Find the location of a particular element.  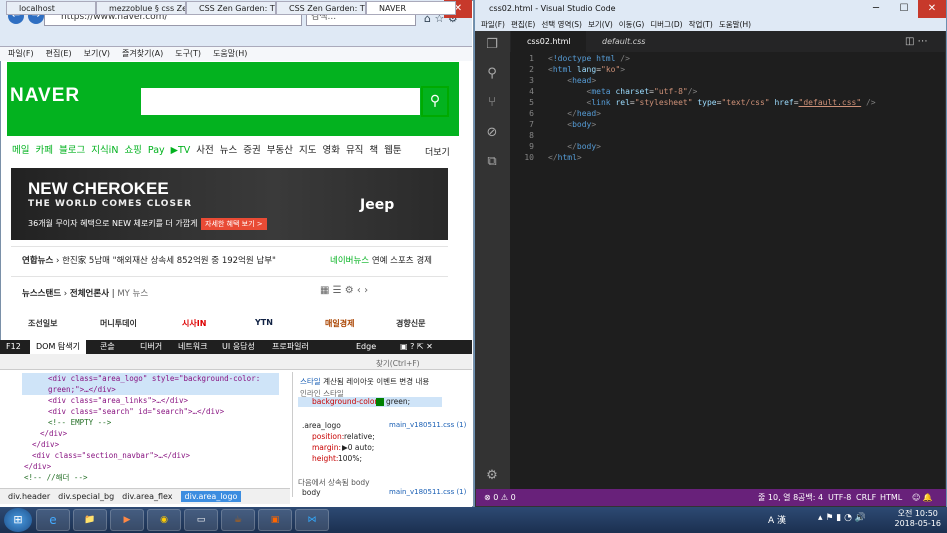

debug-icon: ⊘ is located at coordinates (492, 133).